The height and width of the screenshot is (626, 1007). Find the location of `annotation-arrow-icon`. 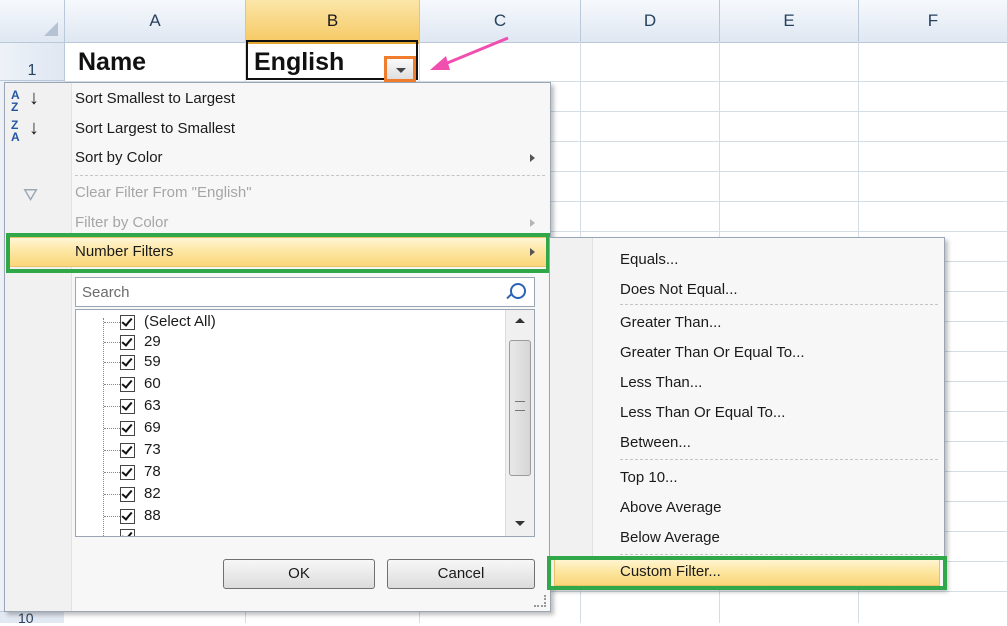

annotation-arrow-icon is located at coordinates (469, 53).